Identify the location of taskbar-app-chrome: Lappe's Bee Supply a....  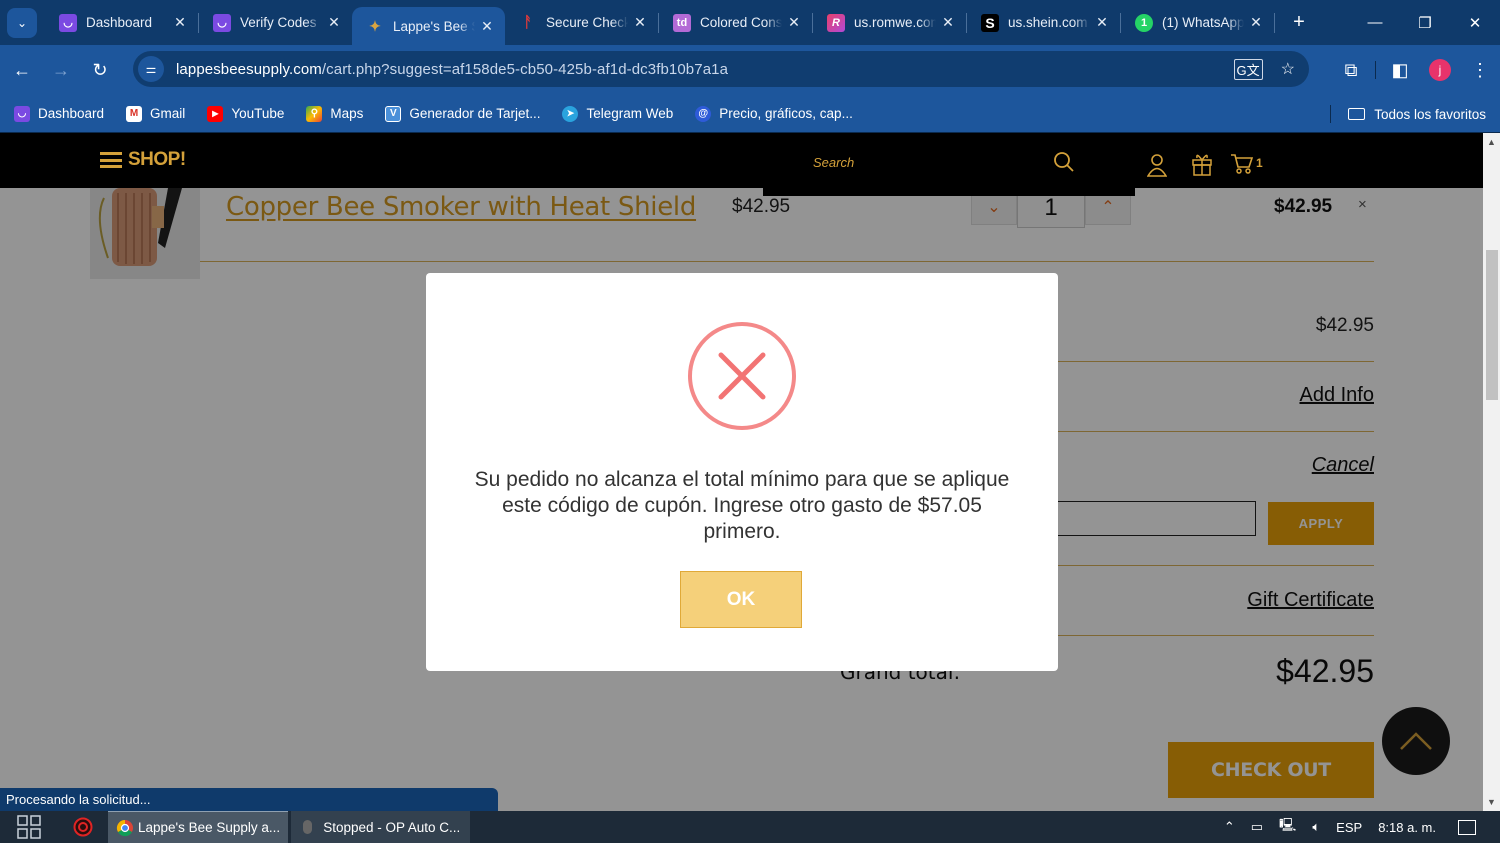
(198, 827).